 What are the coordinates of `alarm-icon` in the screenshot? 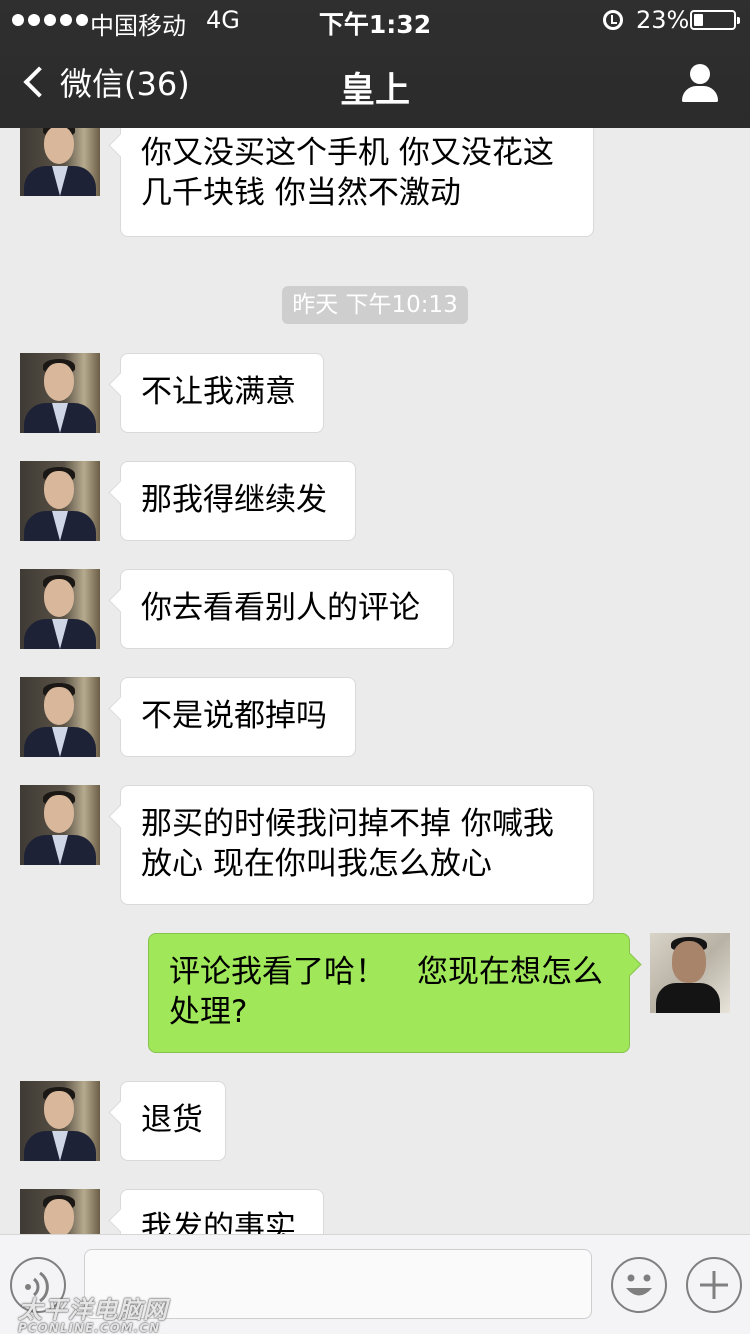 It's located at (613, 20).